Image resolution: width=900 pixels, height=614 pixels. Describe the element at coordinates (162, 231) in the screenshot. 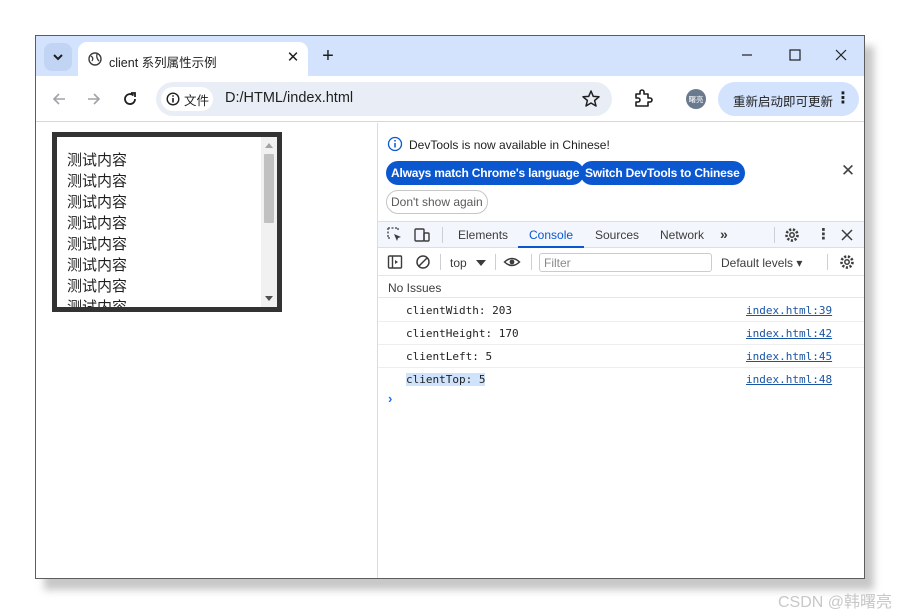

I see `demo-lines: 测试内容 测试内容 测试内容 测试内容 测试内容 测试内容 测试内容 测试内容` at that location.